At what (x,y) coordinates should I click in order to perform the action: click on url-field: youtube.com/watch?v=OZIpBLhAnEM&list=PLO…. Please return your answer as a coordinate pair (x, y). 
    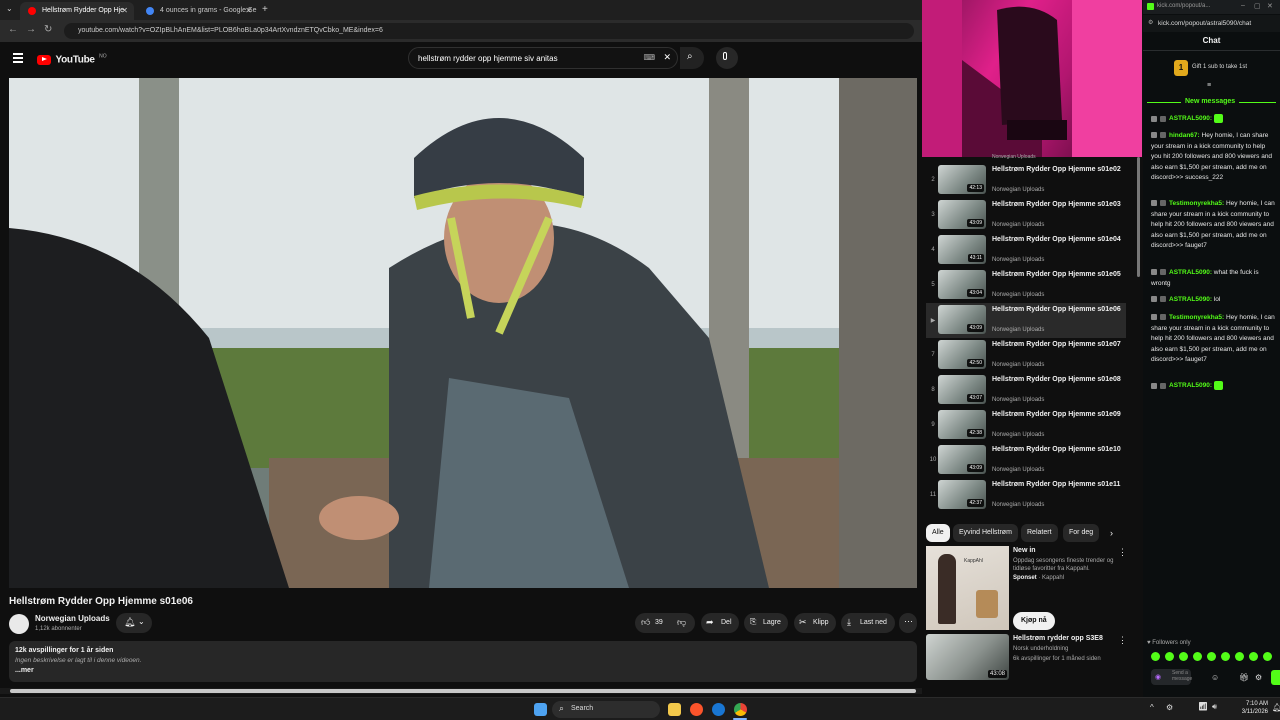
    Looking at the image, I should click on (489, 31).